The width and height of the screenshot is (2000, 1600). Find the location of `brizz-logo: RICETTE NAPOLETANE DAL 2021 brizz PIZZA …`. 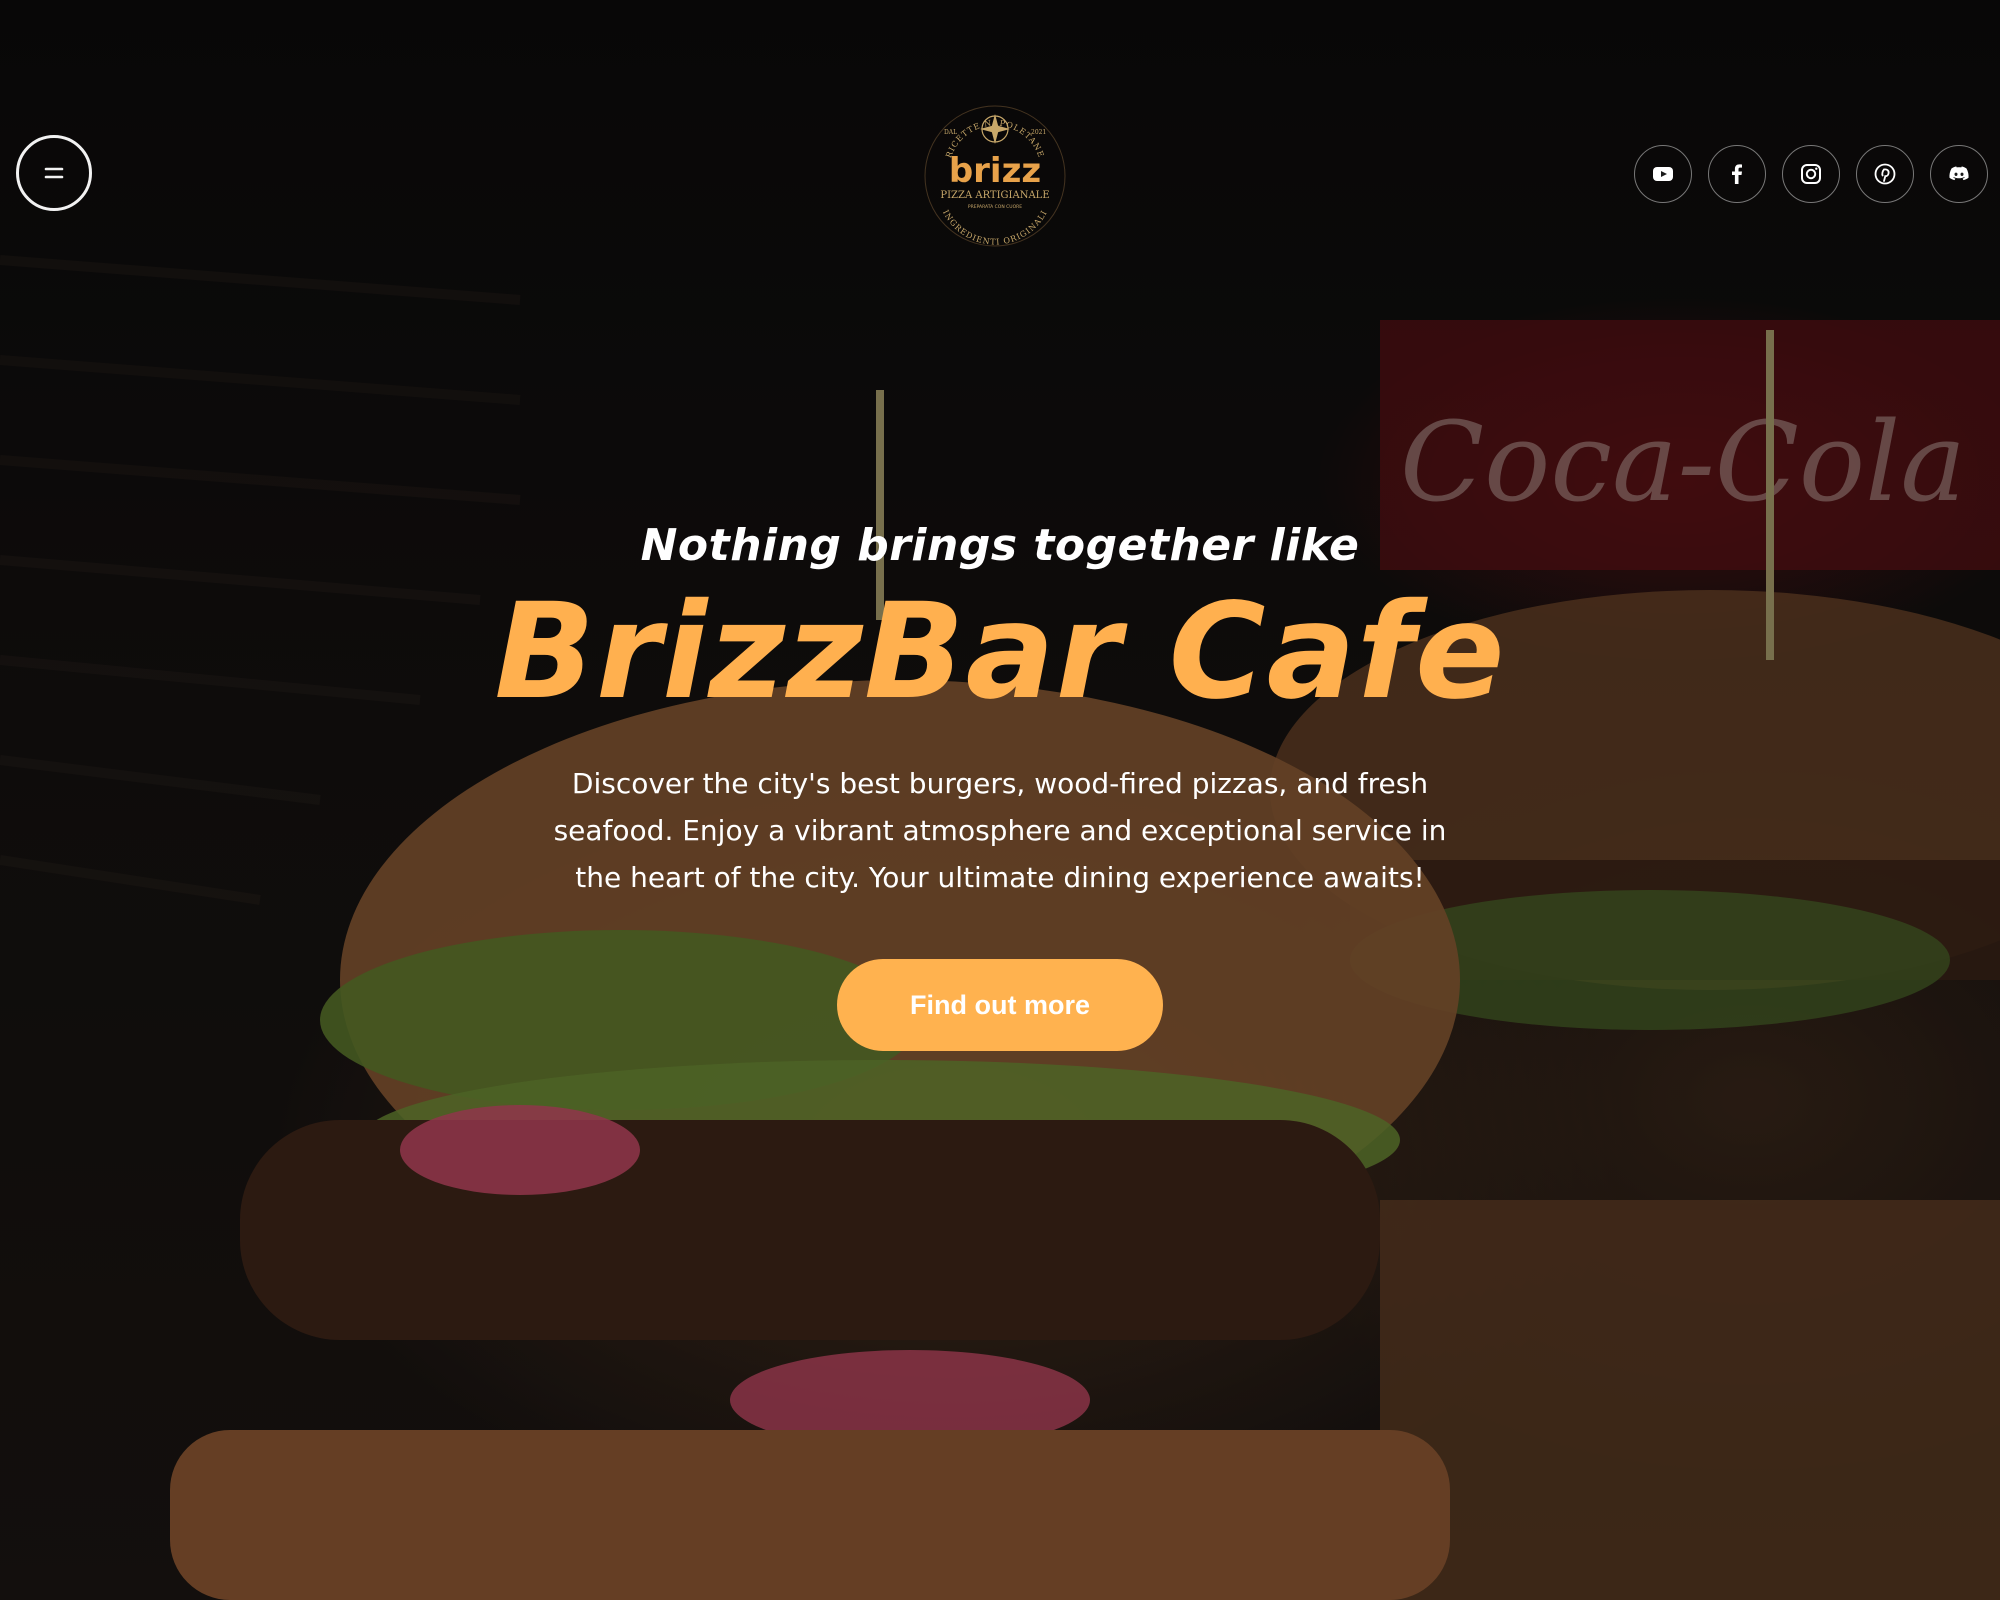

brizz-logo: RICETTE NAPOLETANE DAL 2021 brizz PIZZA … is located at coordinates (995, 176).